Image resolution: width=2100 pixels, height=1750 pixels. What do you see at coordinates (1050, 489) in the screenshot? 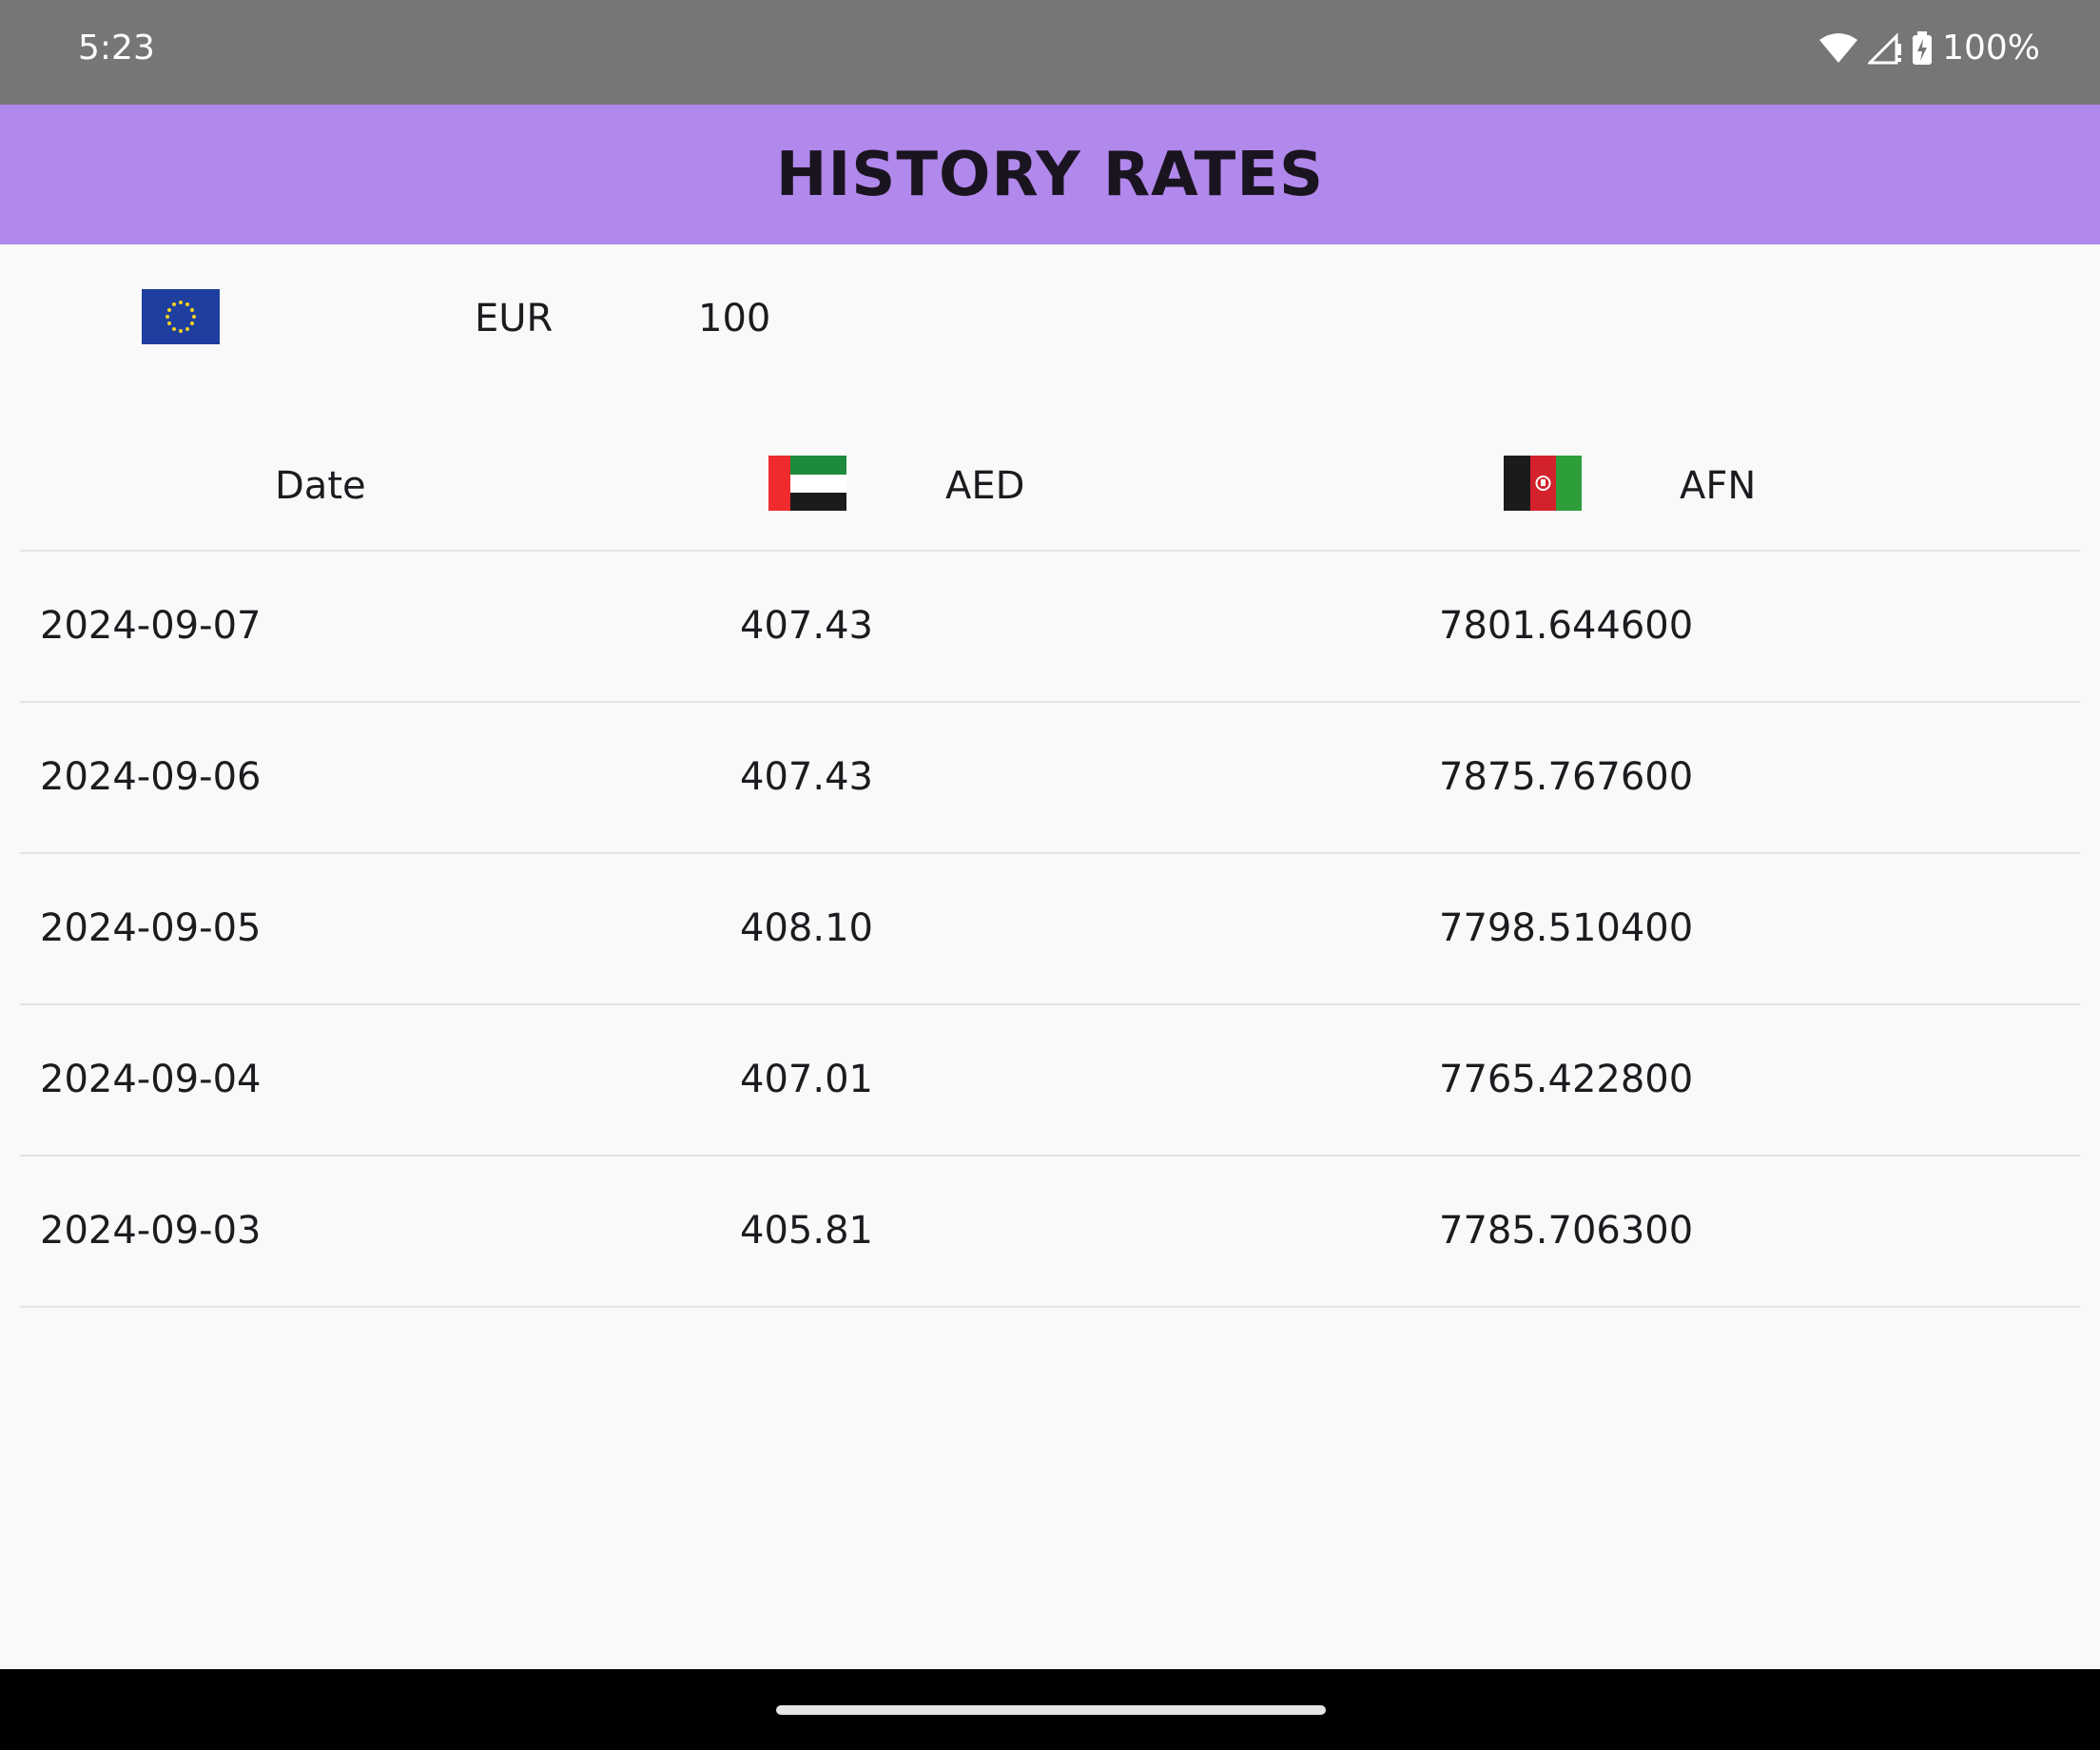
I see `table-header: Date AED AFN` at bounding box center [1050, 489].